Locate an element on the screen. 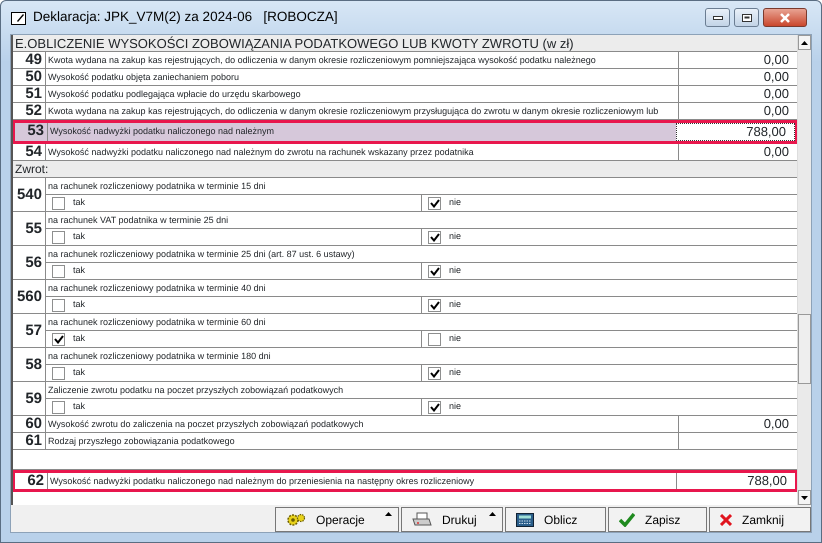 This screenshot has width=822, height=543. up-arrow-icon is located at coordinates (804, 42).